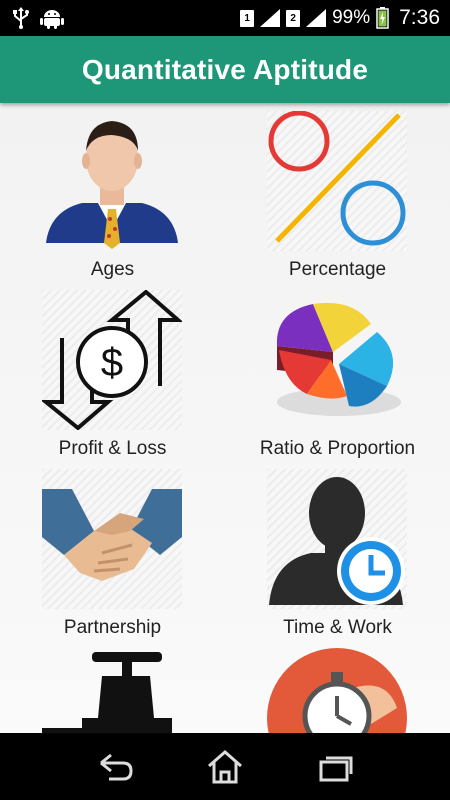 Image resolution: width=450 pixels, height=800 pixels. I want to click on sim2-badge: 2, so click(293, 18).